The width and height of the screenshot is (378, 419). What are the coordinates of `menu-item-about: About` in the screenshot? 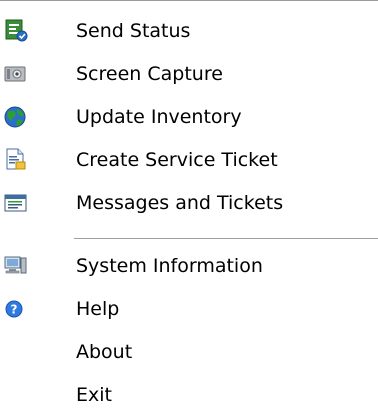 It's located at (189, 352).